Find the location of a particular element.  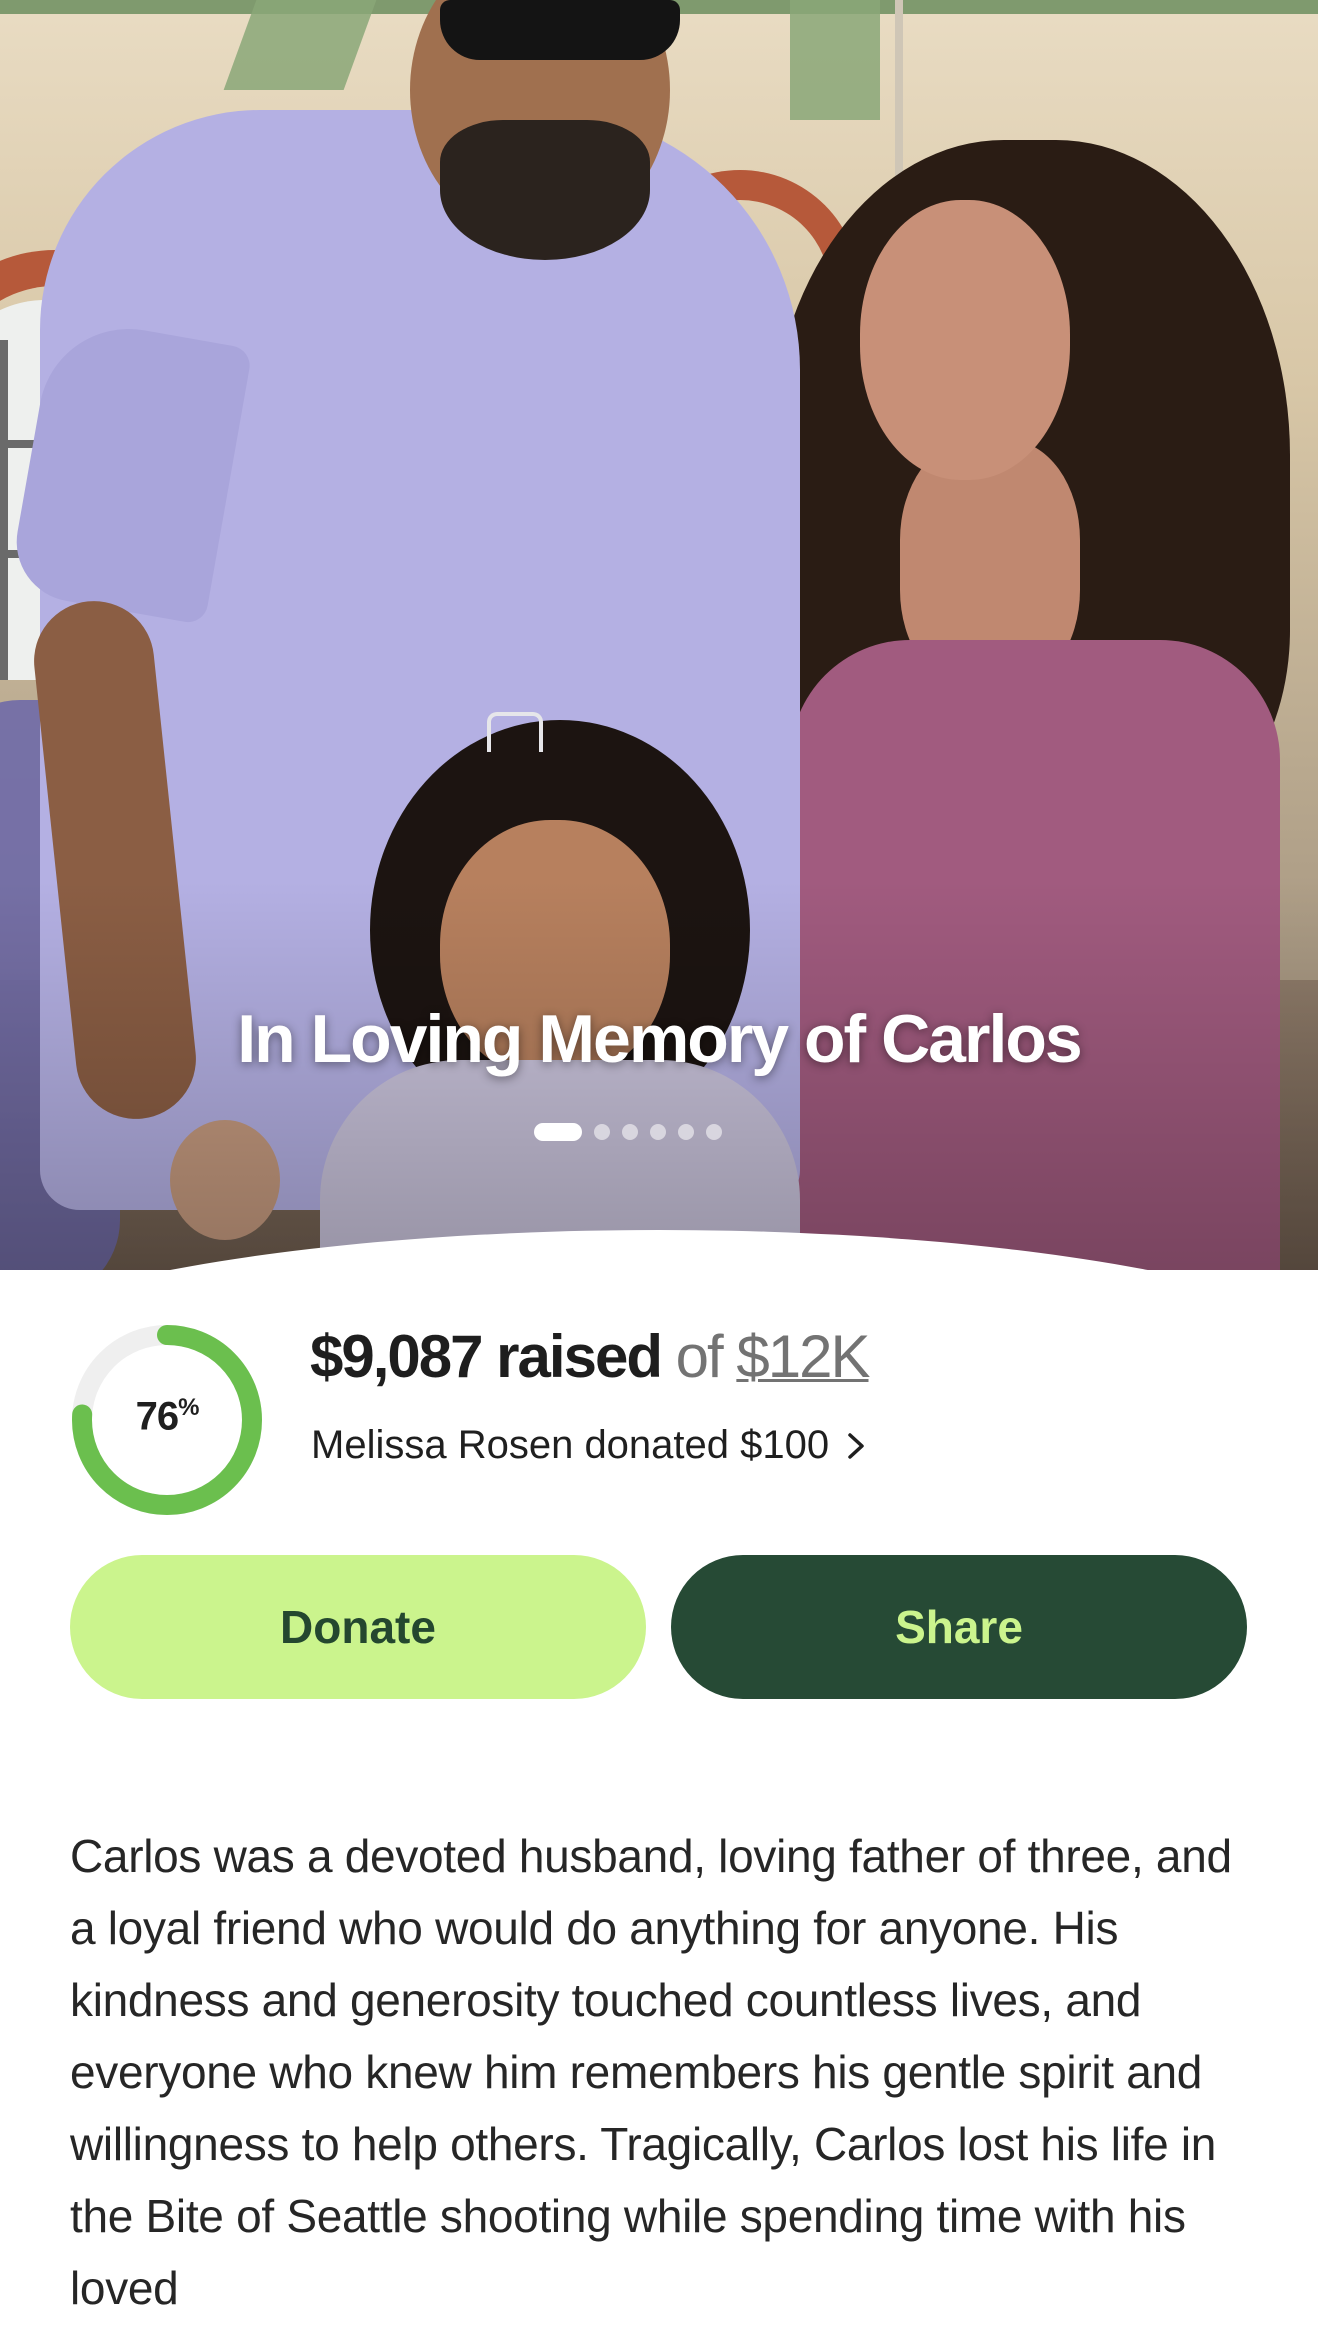

carousel-indicator is located at coordinates (628, 1132).